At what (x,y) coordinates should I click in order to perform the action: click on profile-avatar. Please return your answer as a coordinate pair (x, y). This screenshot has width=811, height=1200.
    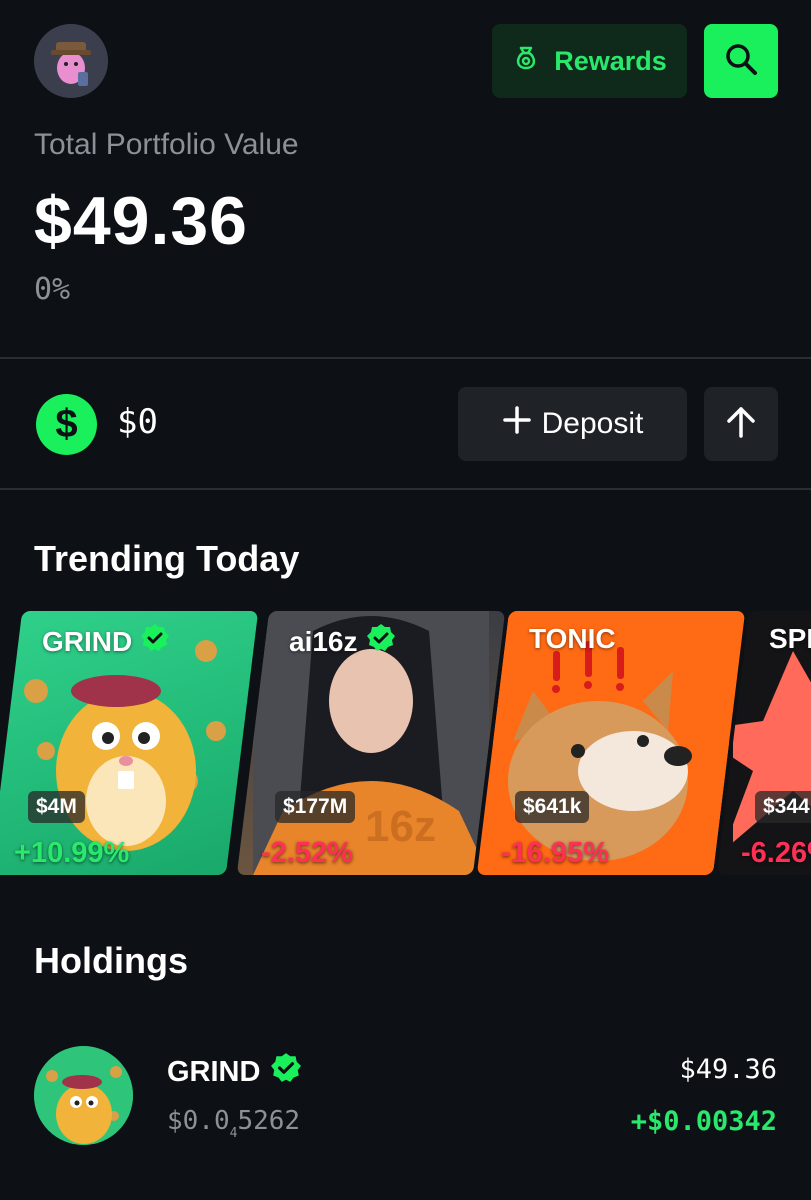
    Looking at the image, I should click on (71, 61).